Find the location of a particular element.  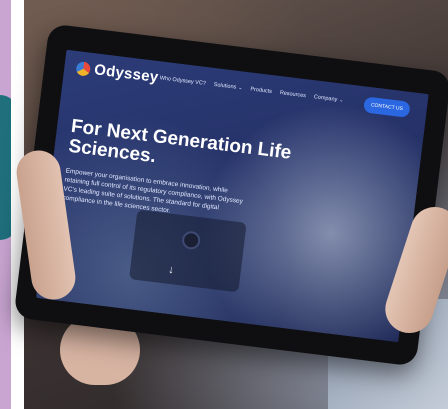

logo-text: Odyssey is located at coordinates (126, 74).